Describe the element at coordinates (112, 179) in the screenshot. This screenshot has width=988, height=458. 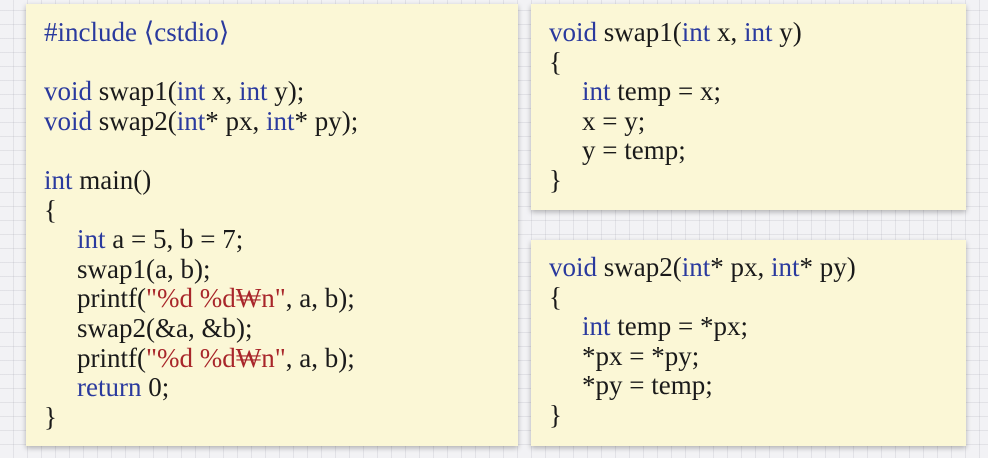
I see `code-text: main()` at that location.